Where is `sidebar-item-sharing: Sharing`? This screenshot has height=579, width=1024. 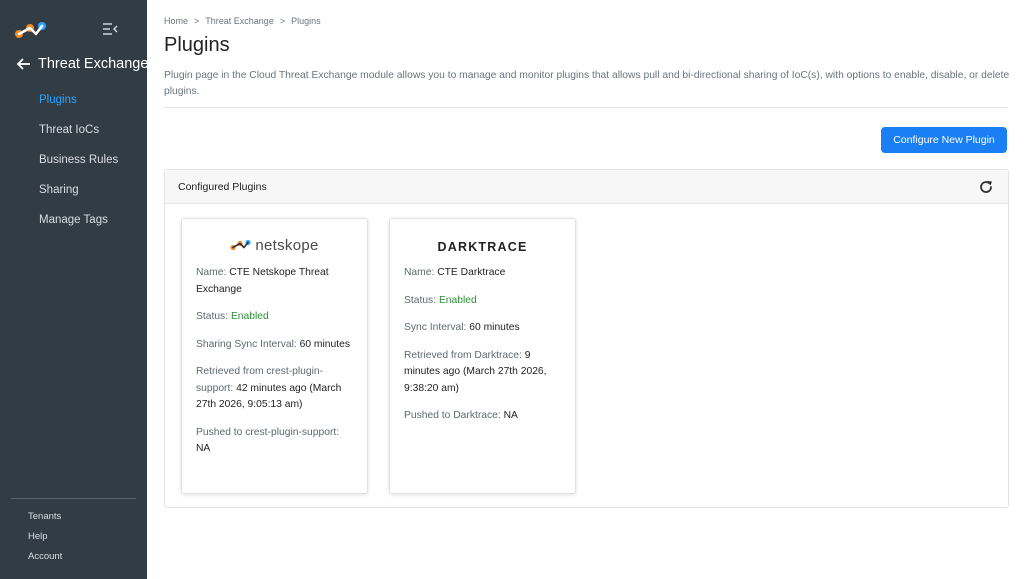 sidebar-item-sharing: Sharing is located at coordinates (78, 197).